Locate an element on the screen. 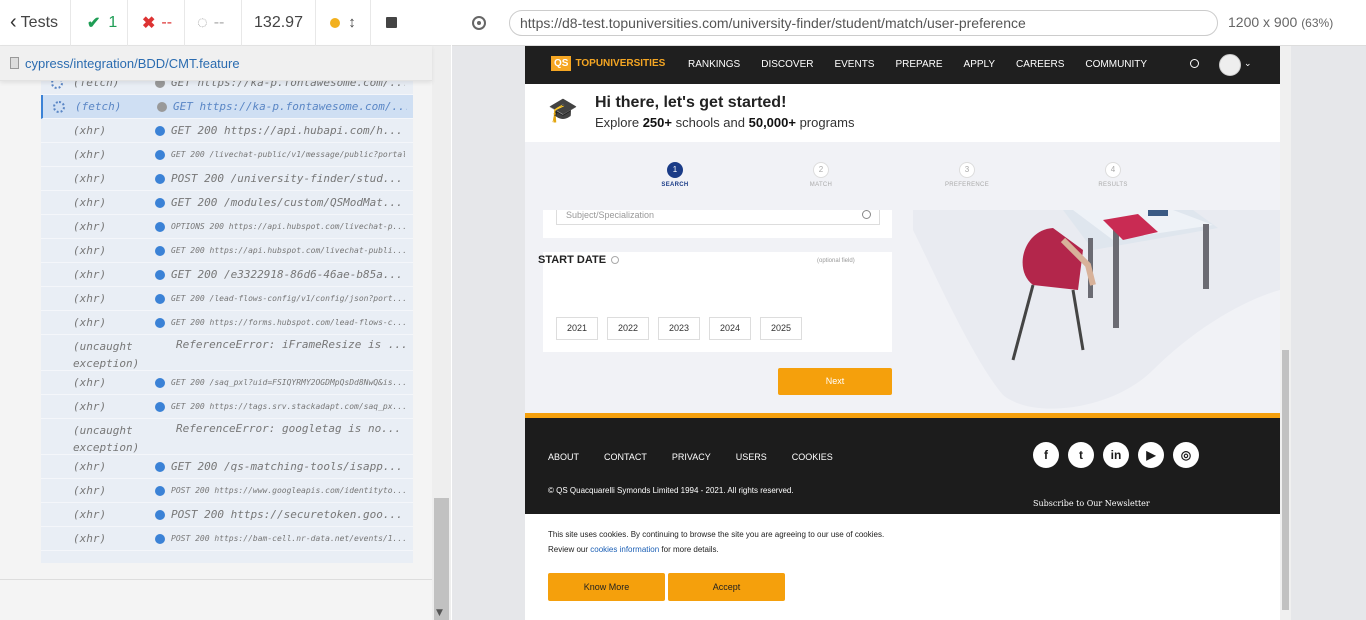  programs-count: 50,000+ is located at coordinates (772, 122).